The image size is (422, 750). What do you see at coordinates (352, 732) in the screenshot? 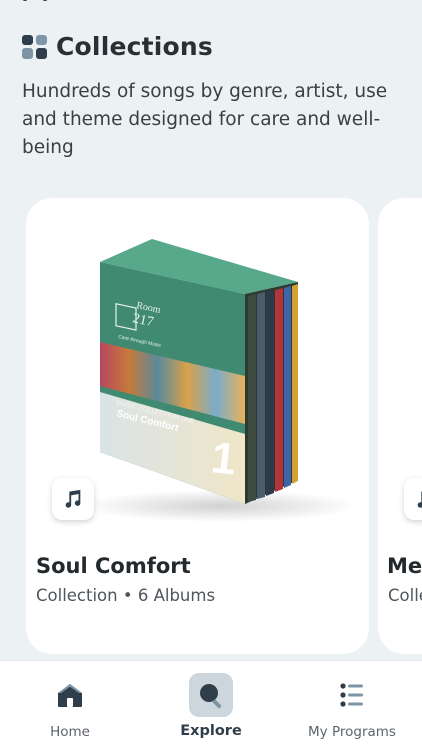
I see `nav-label: My Programs` at bounding box center [352, 732].